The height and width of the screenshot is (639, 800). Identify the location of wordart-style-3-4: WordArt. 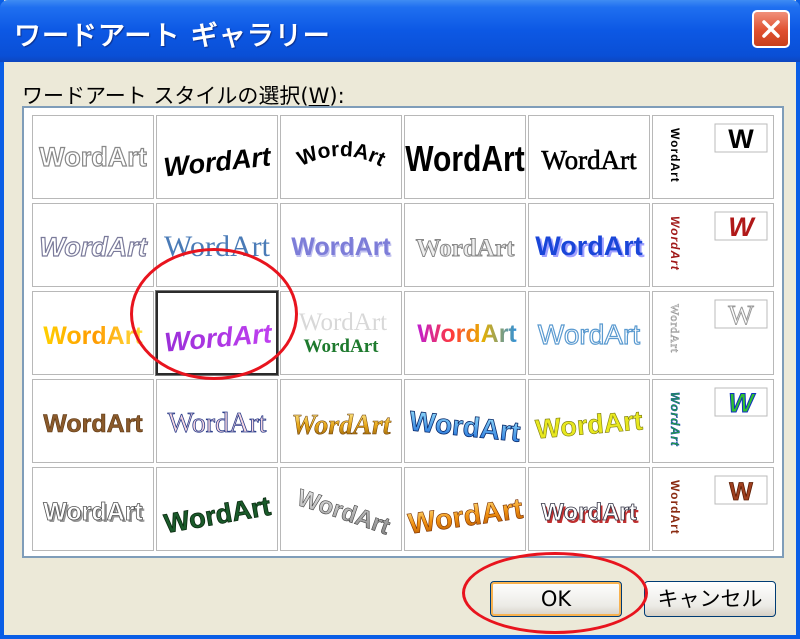
(465, 333).